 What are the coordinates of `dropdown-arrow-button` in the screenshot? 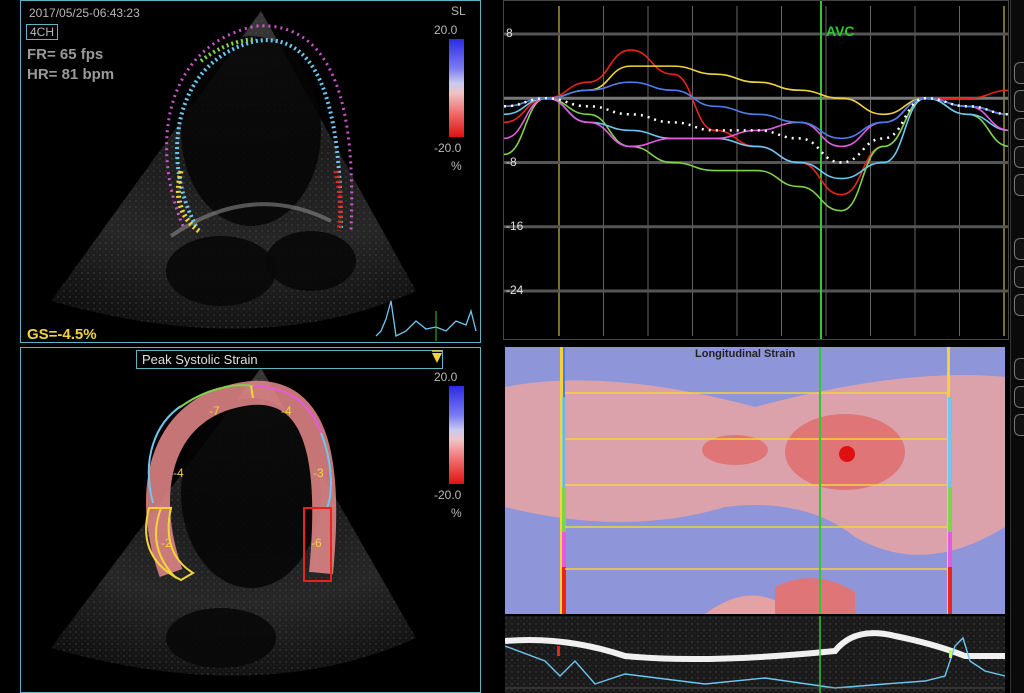 It's located at (437, 358).